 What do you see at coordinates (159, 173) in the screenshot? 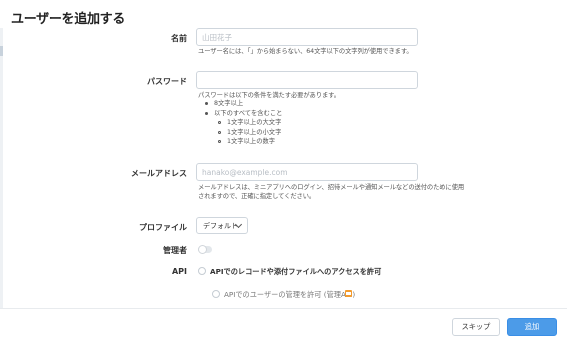
I see `email-label: メールアドレス` at bounding box center [159, 173].